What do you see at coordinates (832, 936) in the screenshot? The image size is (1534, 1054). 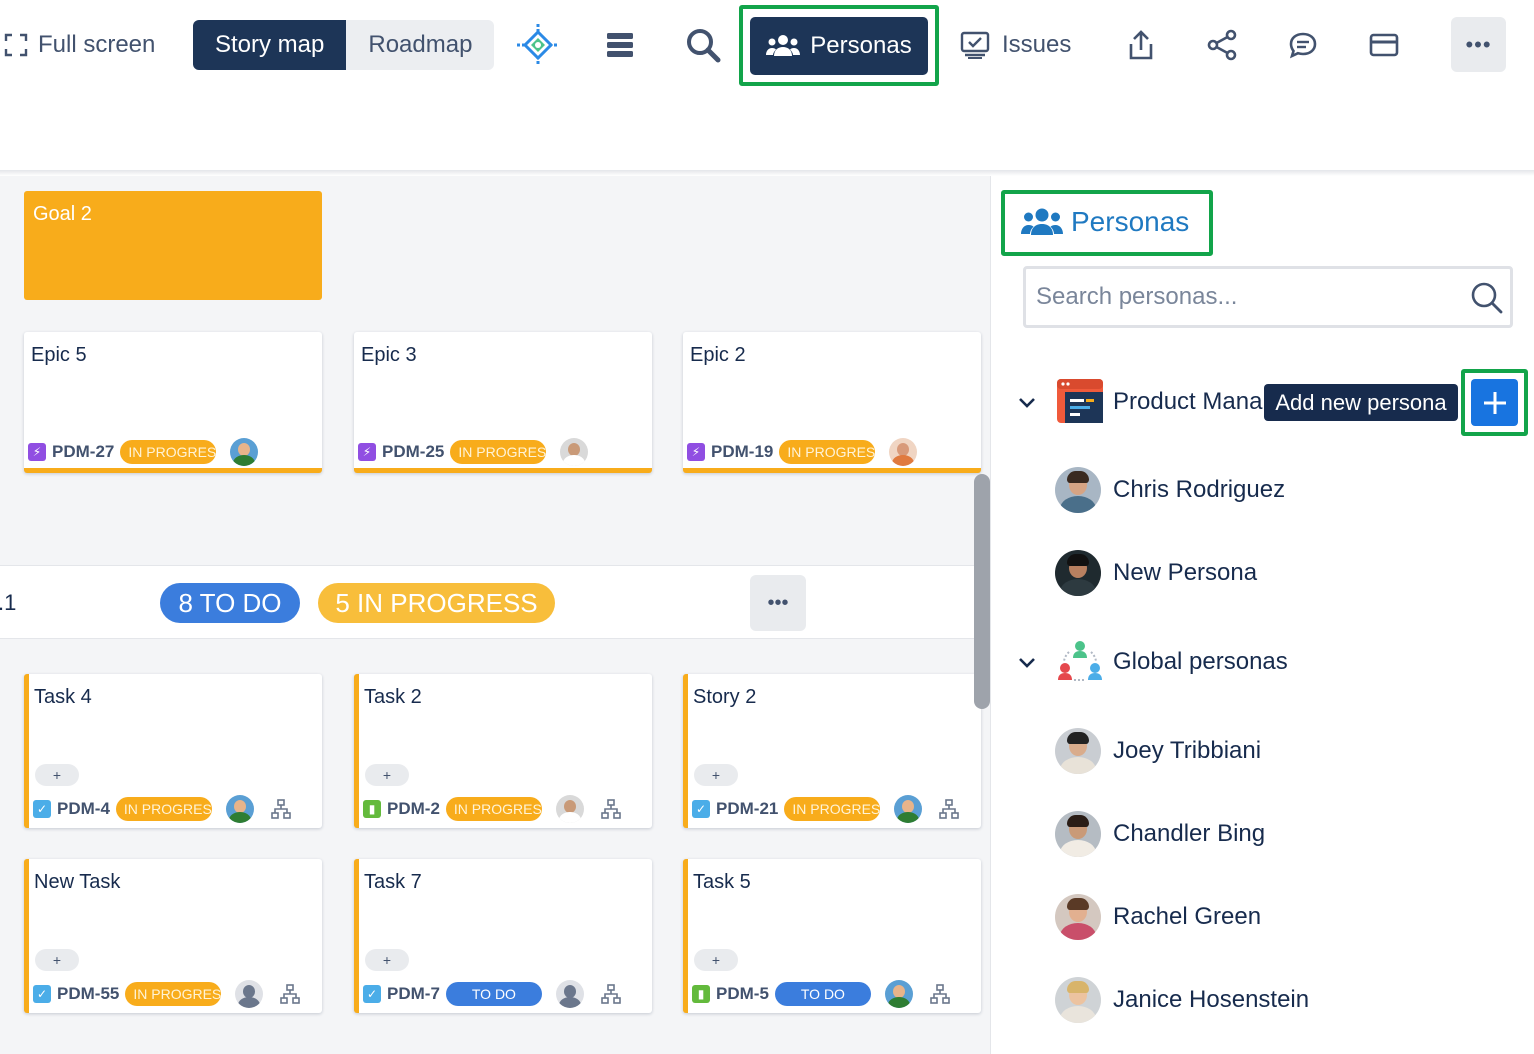 I see `task-card: Task 5 + ▮ PDM-5 TO DO` at bounding box center [832, 936].